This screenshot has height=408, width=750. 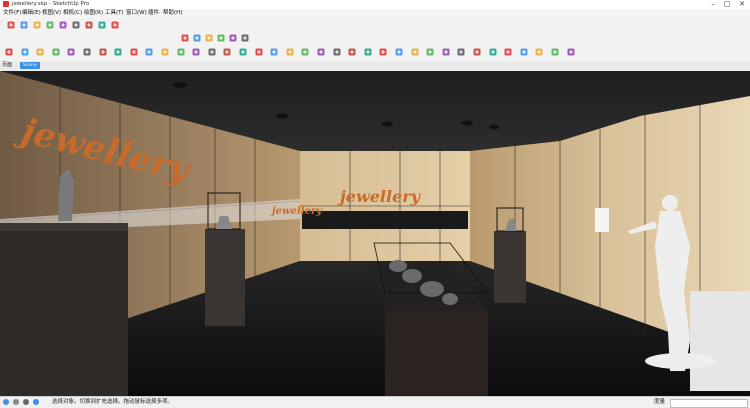 What do you see at coordinates (51, 4) in the screenshot?
I see `window-title: jewellery.skp - SketchUp Pro` at bounding box center [51, 4].